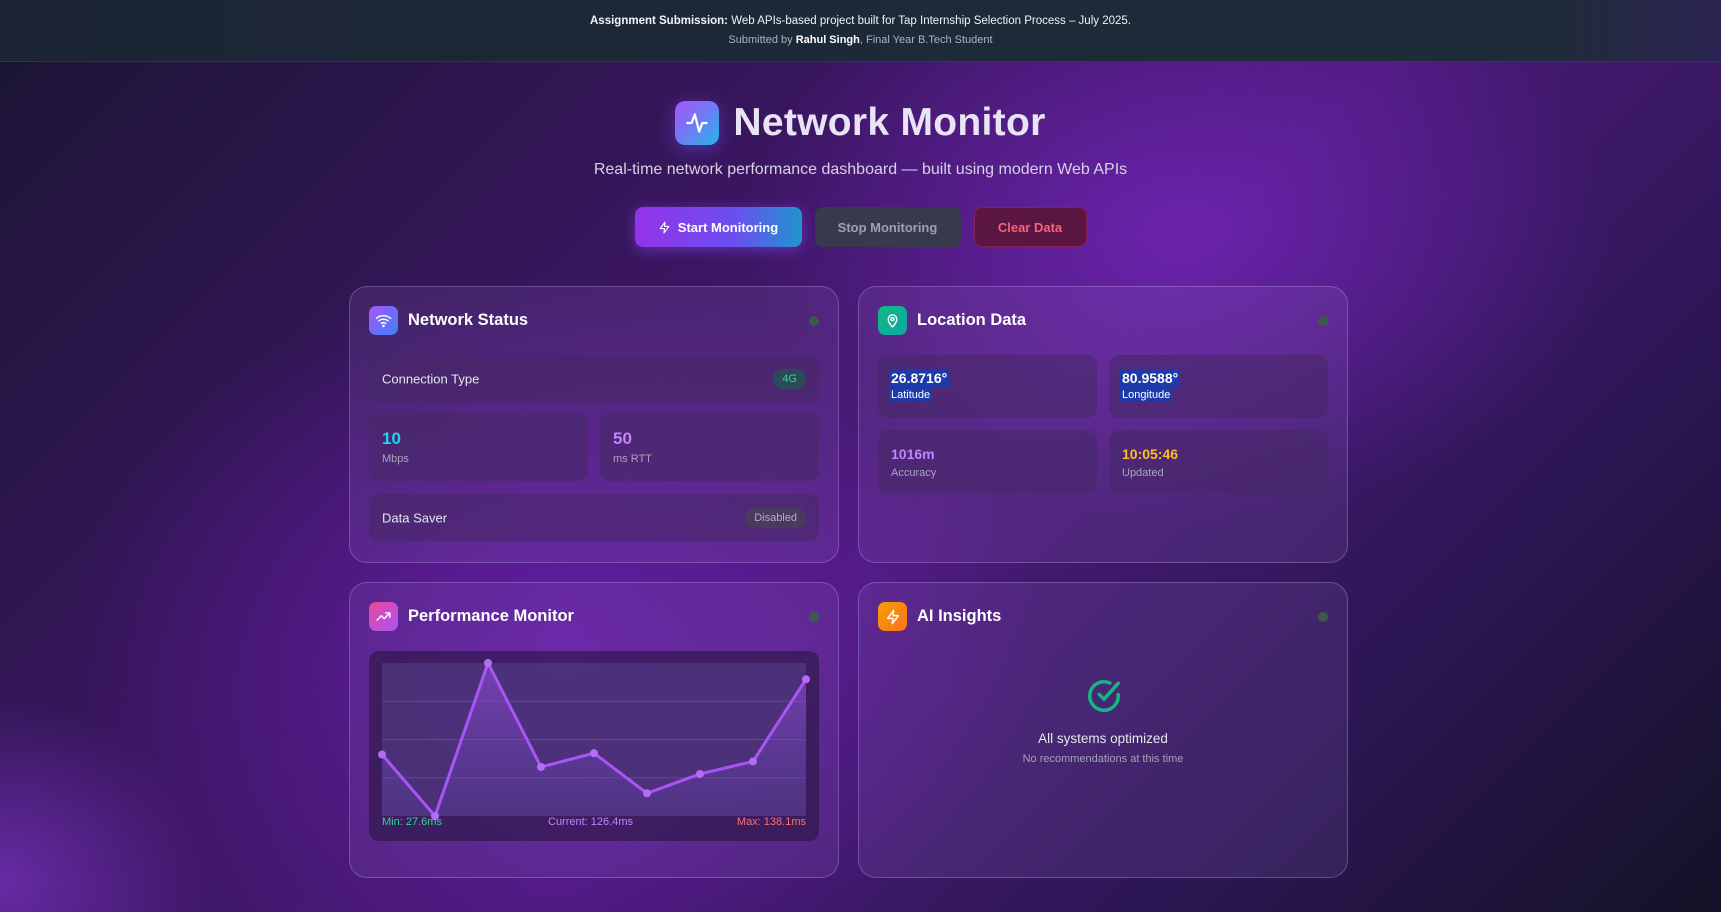 The width and height of the screenshot is (1721, 912). Describe the element at coordinates (1150, 454) in the screenshot. I see `updated-value: 10:05:46` at that location.